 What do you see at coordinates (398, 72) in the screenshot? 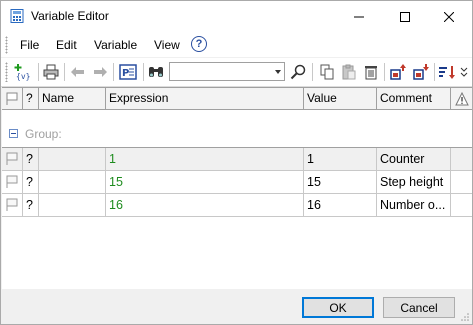
I see `move-up-icon` at bounding box center [398, 72].